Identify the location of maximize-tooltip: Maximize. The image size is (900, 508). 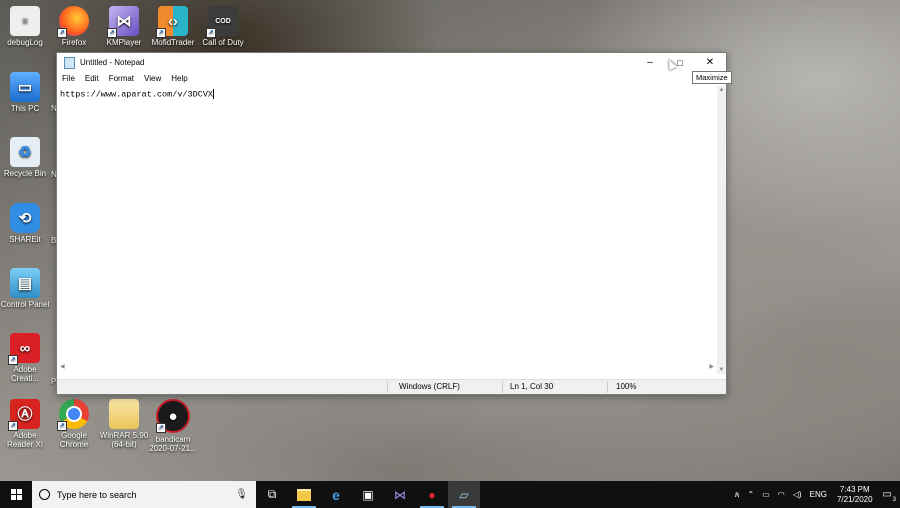
(712, 77).